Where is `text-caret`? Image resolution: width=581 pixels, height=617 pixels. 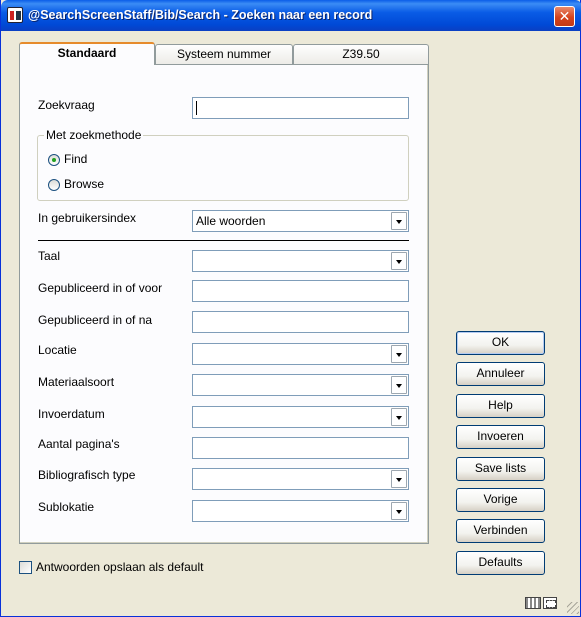
text-caret is located at coordinates (196, 108).